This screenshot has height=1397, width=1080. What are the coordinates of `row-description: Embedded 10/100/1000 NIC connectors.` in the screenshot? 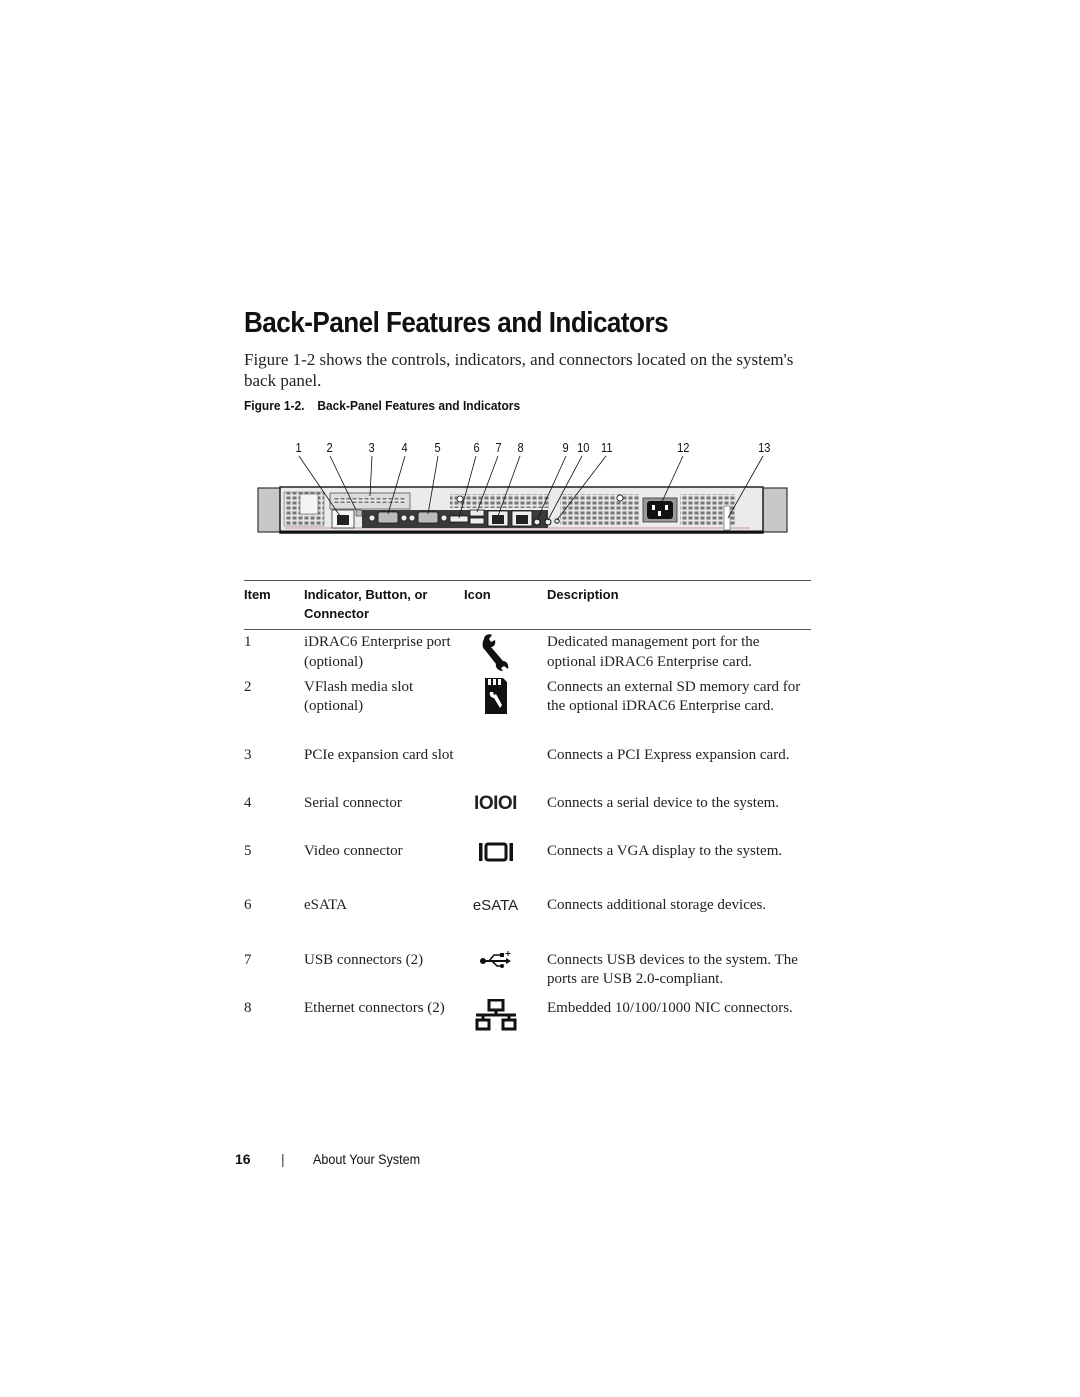 It's located at (670, 1007).